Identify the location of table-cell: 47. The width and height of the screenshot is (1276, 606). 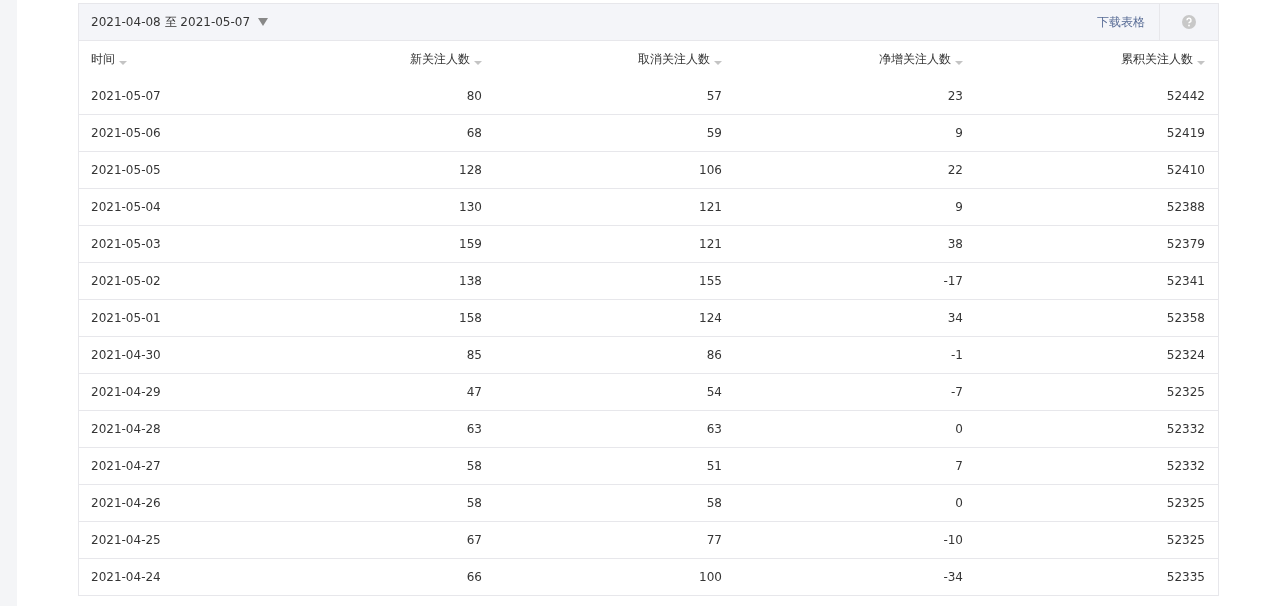
(474, 392).